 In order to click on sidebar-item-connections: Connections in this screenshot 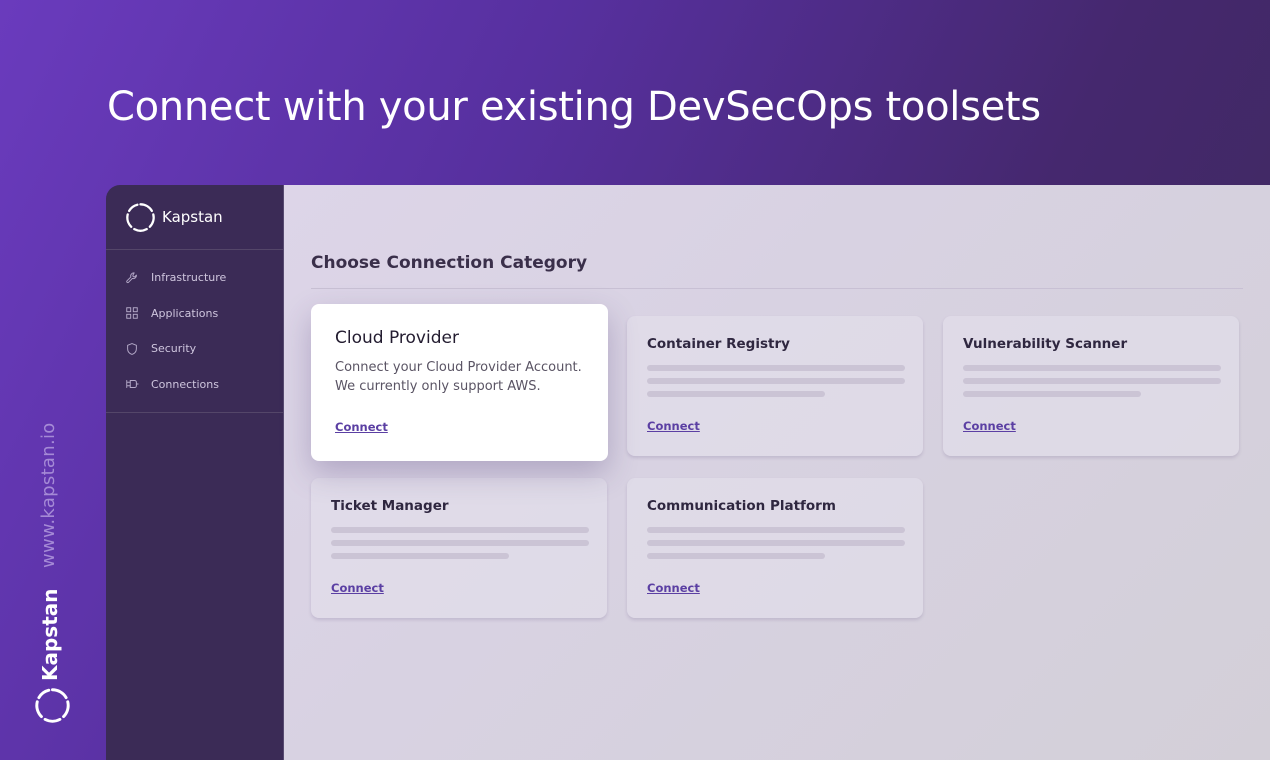, I will do `click(194, 385)`.